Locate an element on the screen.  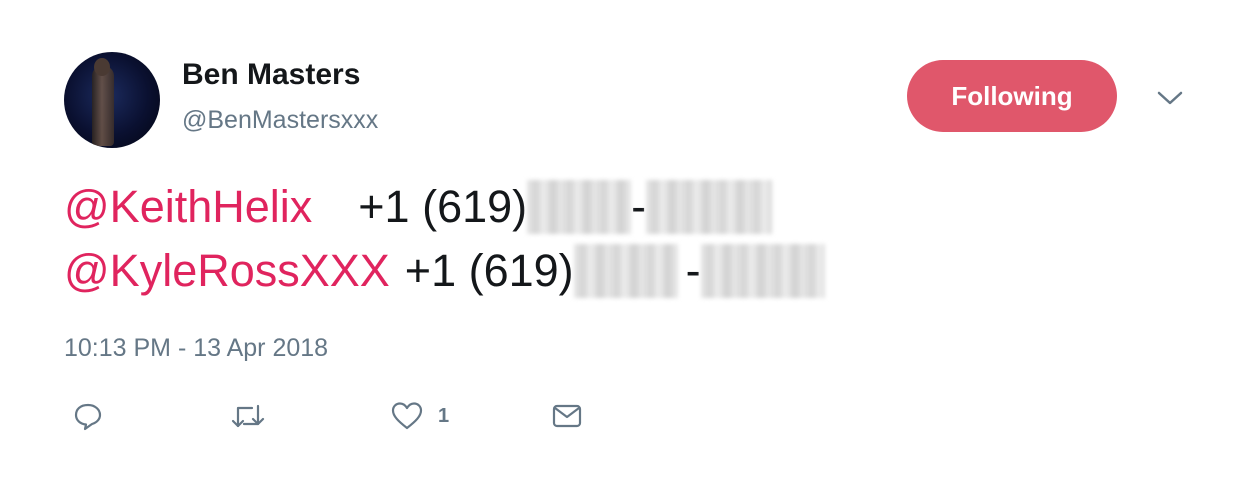
envelope-icon is located at coordinates (567, 416).